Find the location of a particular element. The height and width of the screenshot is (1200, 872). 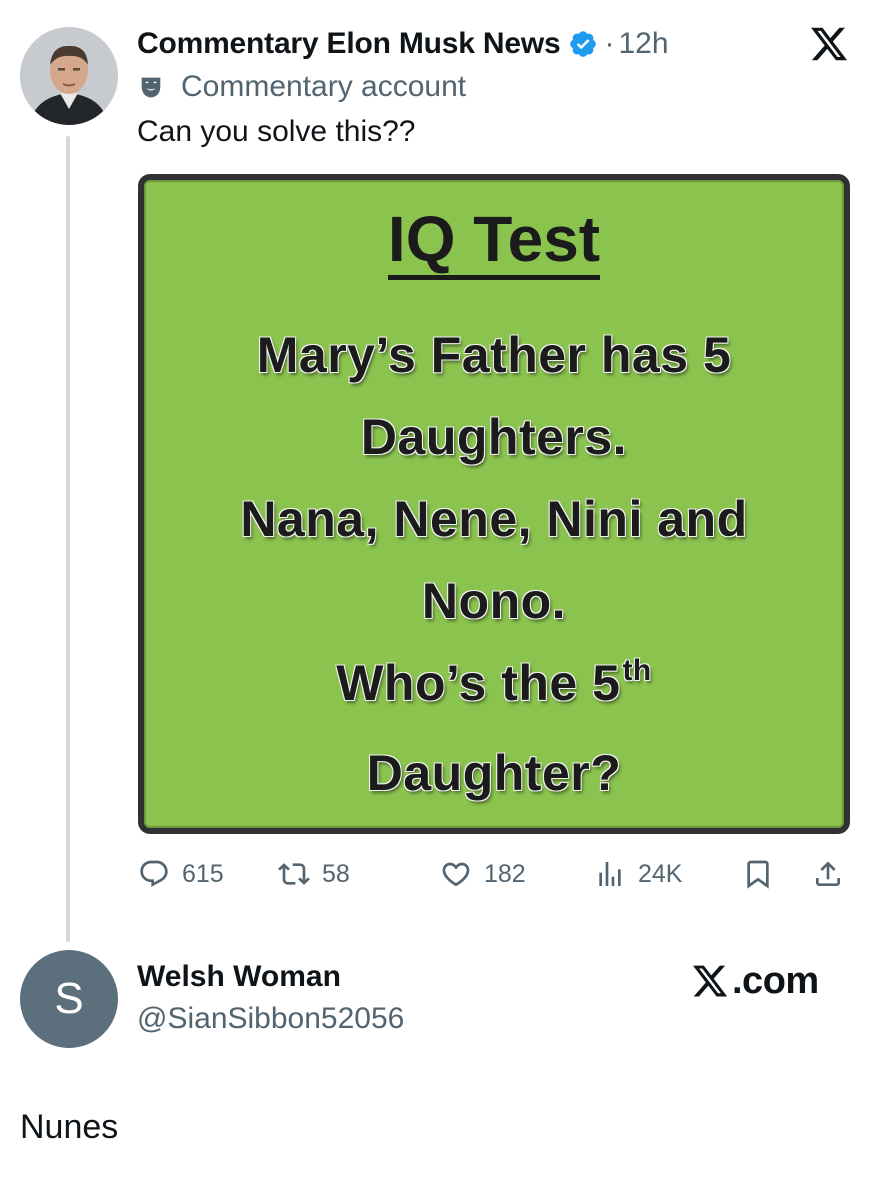

tweet-text: Can you solve this?? is located at coordinates (276, 131).